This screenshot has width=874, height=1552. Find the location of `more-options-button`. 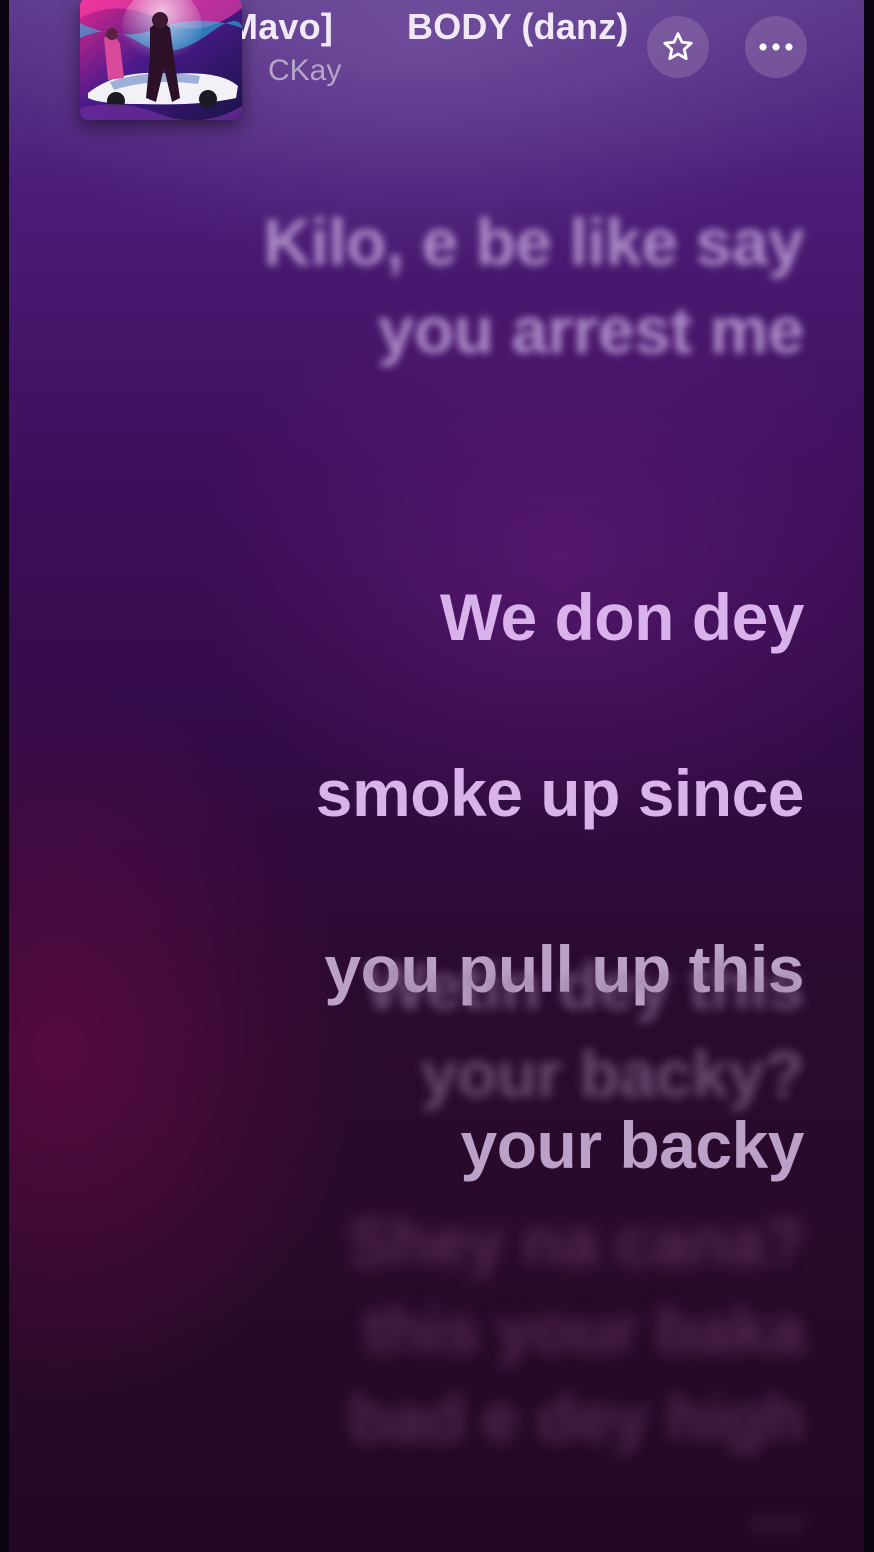

more-options-button is located at coordinates (776, 47).